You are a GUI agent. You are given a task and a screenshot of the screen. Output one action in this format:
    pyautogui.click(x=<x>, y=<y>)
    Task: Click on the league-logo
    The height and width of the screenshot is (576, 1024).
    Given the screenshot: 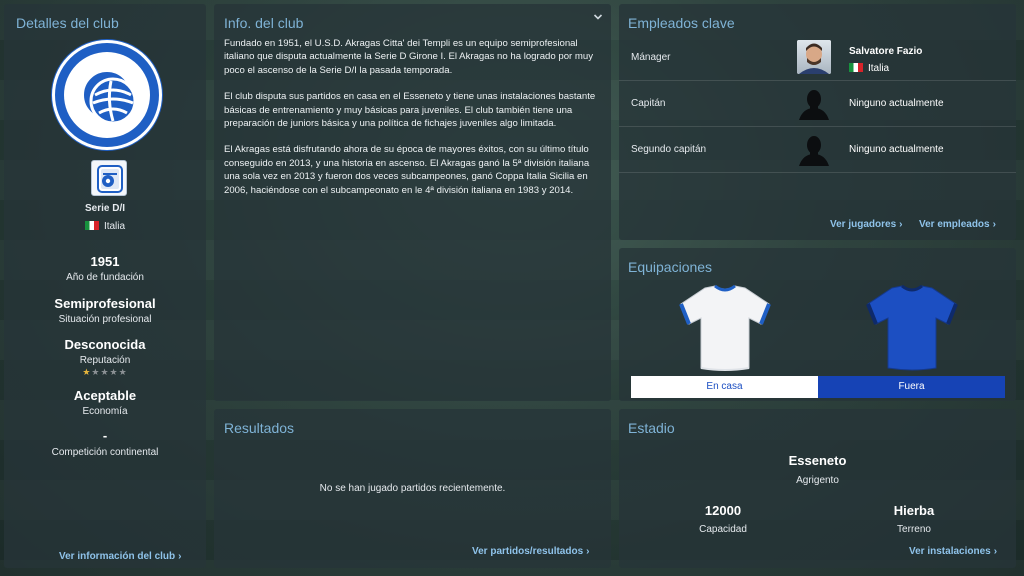 What is the action you would take?
    pyautogui.click(x=109, y=178)
    